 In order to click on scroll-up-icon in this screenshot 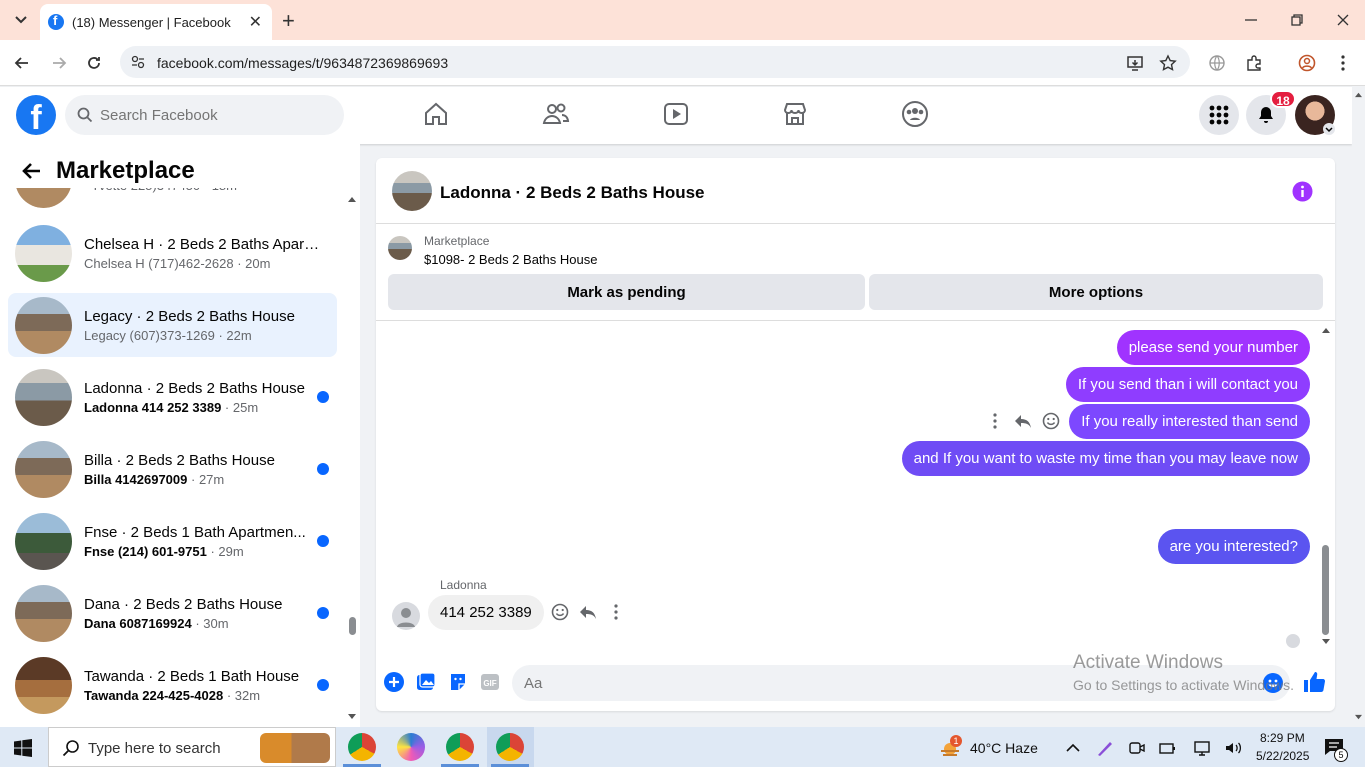, I will do `click(352, 199)`.